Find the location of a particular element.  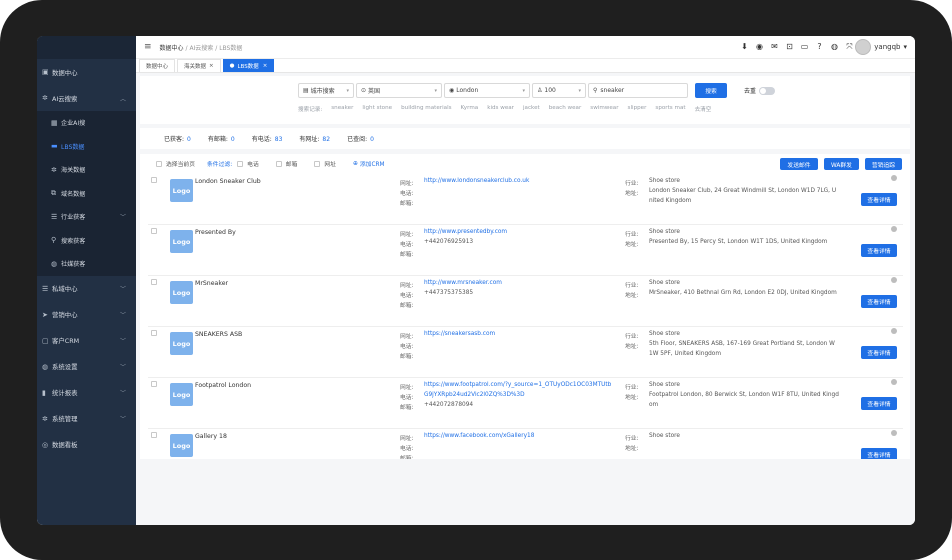

company-name: SNEAKERS ASB is located at coordinates (218, 334).